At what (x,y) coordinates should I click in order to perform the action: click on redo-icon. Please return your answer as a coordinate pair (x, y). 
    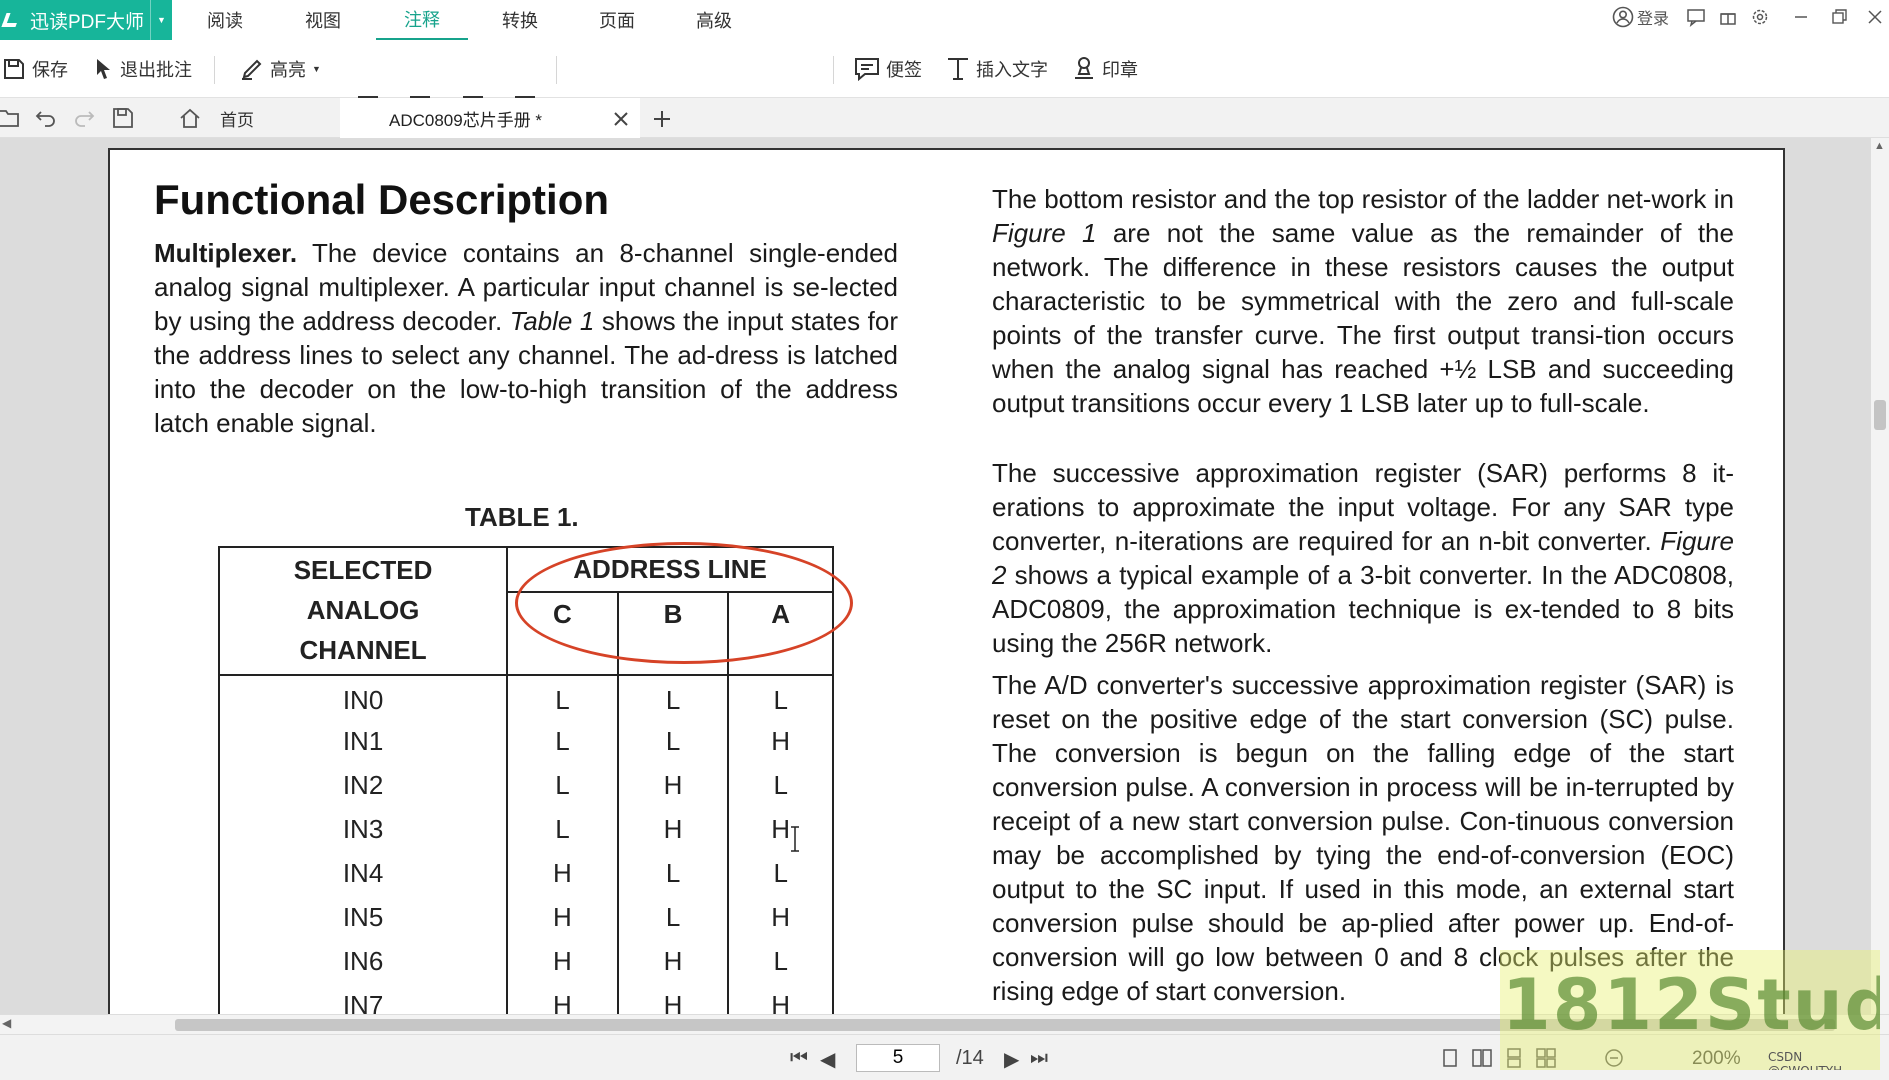
    Looking at the image, I should click on (84, 118).